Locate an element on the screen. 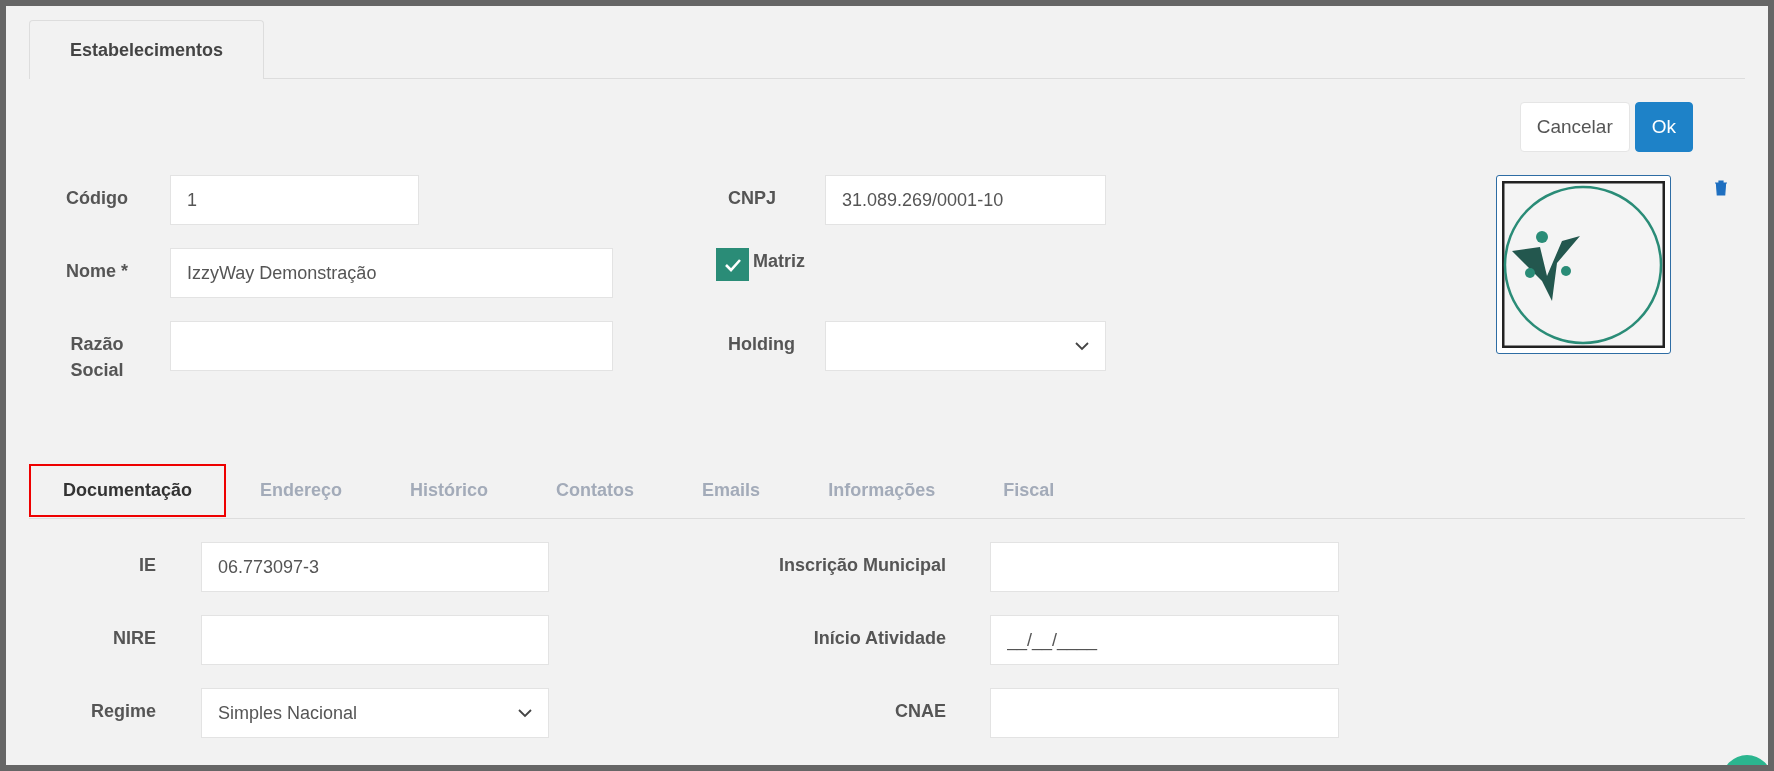 The image size is (1774, 771). checkbox is located at coordinates (732, 264).